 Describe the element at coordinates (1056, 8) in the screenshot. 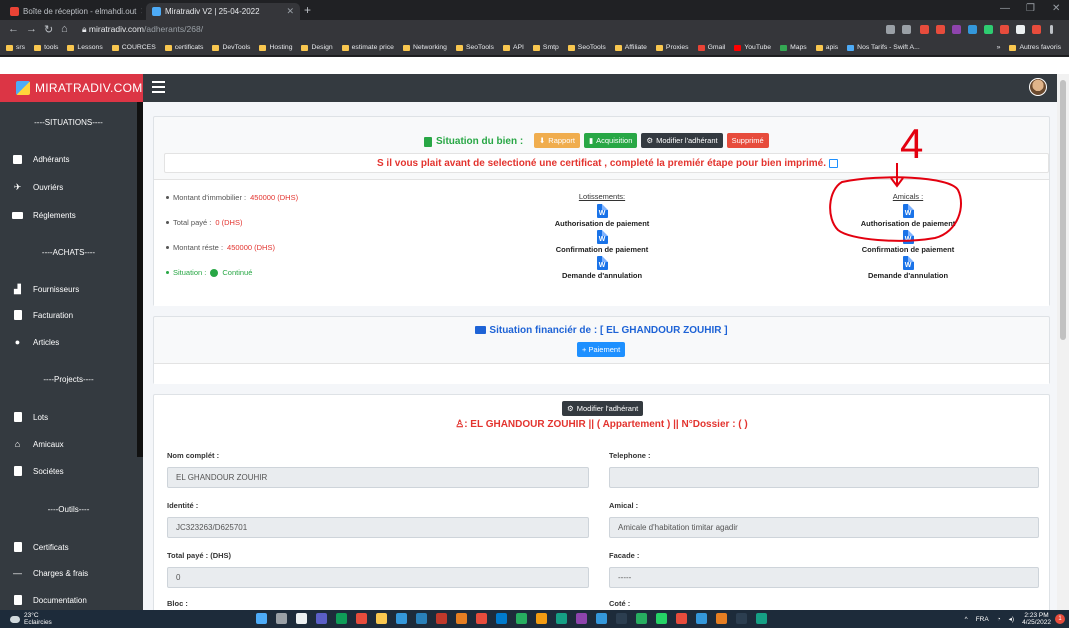

I see `close-window-icon: ✕` at that location.